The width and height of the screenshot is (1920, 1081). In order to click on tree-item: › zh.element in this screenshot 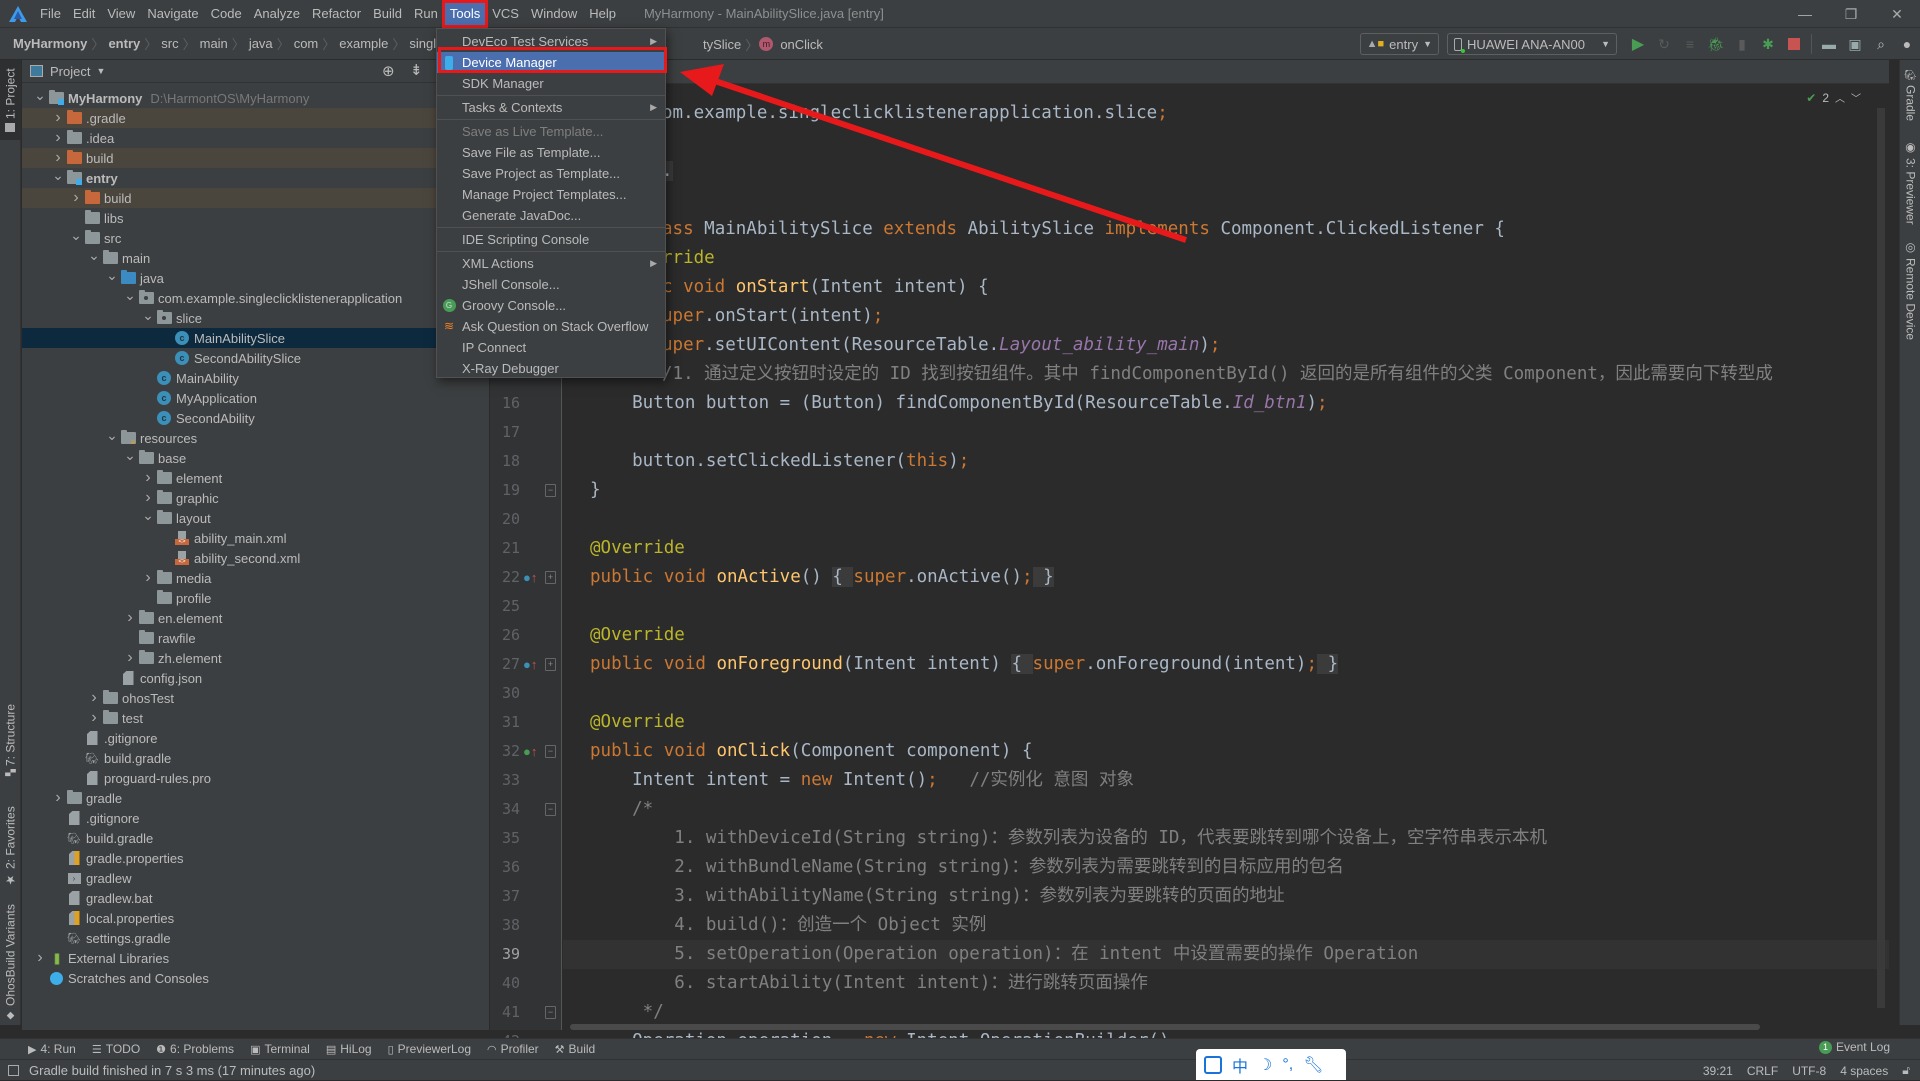, I will do `click(256, 658)`.